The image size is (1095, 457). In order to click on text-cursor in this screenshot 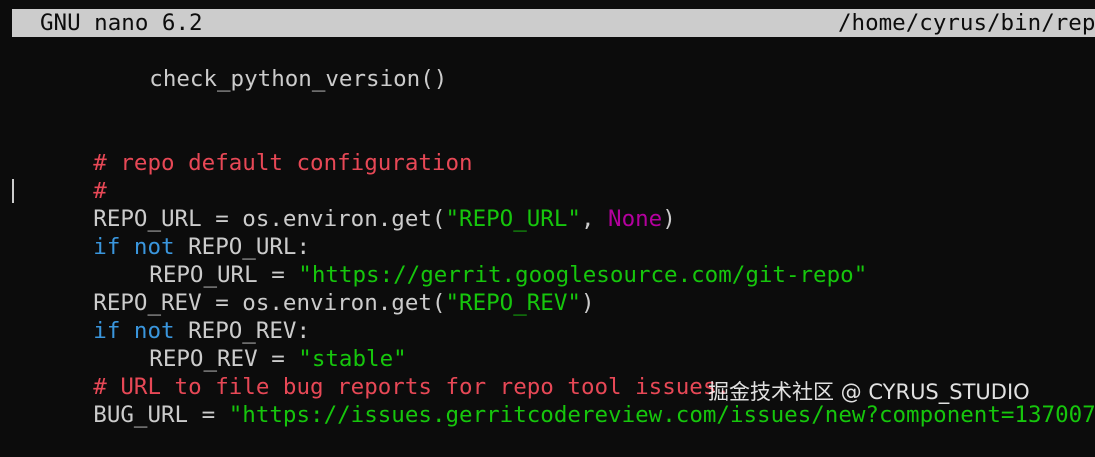, I will do `click(13, 191)`.